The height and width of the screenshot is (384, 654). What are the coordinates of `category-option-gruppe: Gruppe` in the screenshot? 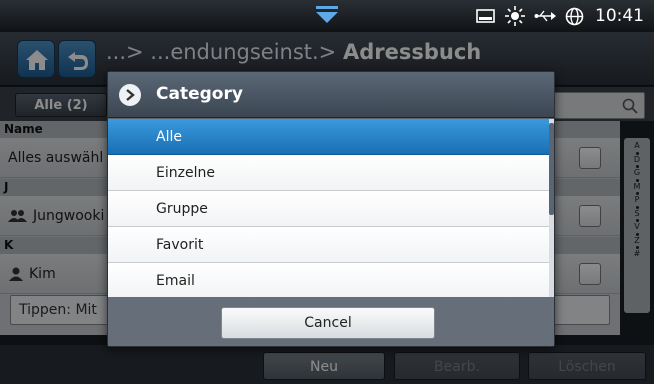 It's located at (331, 209).